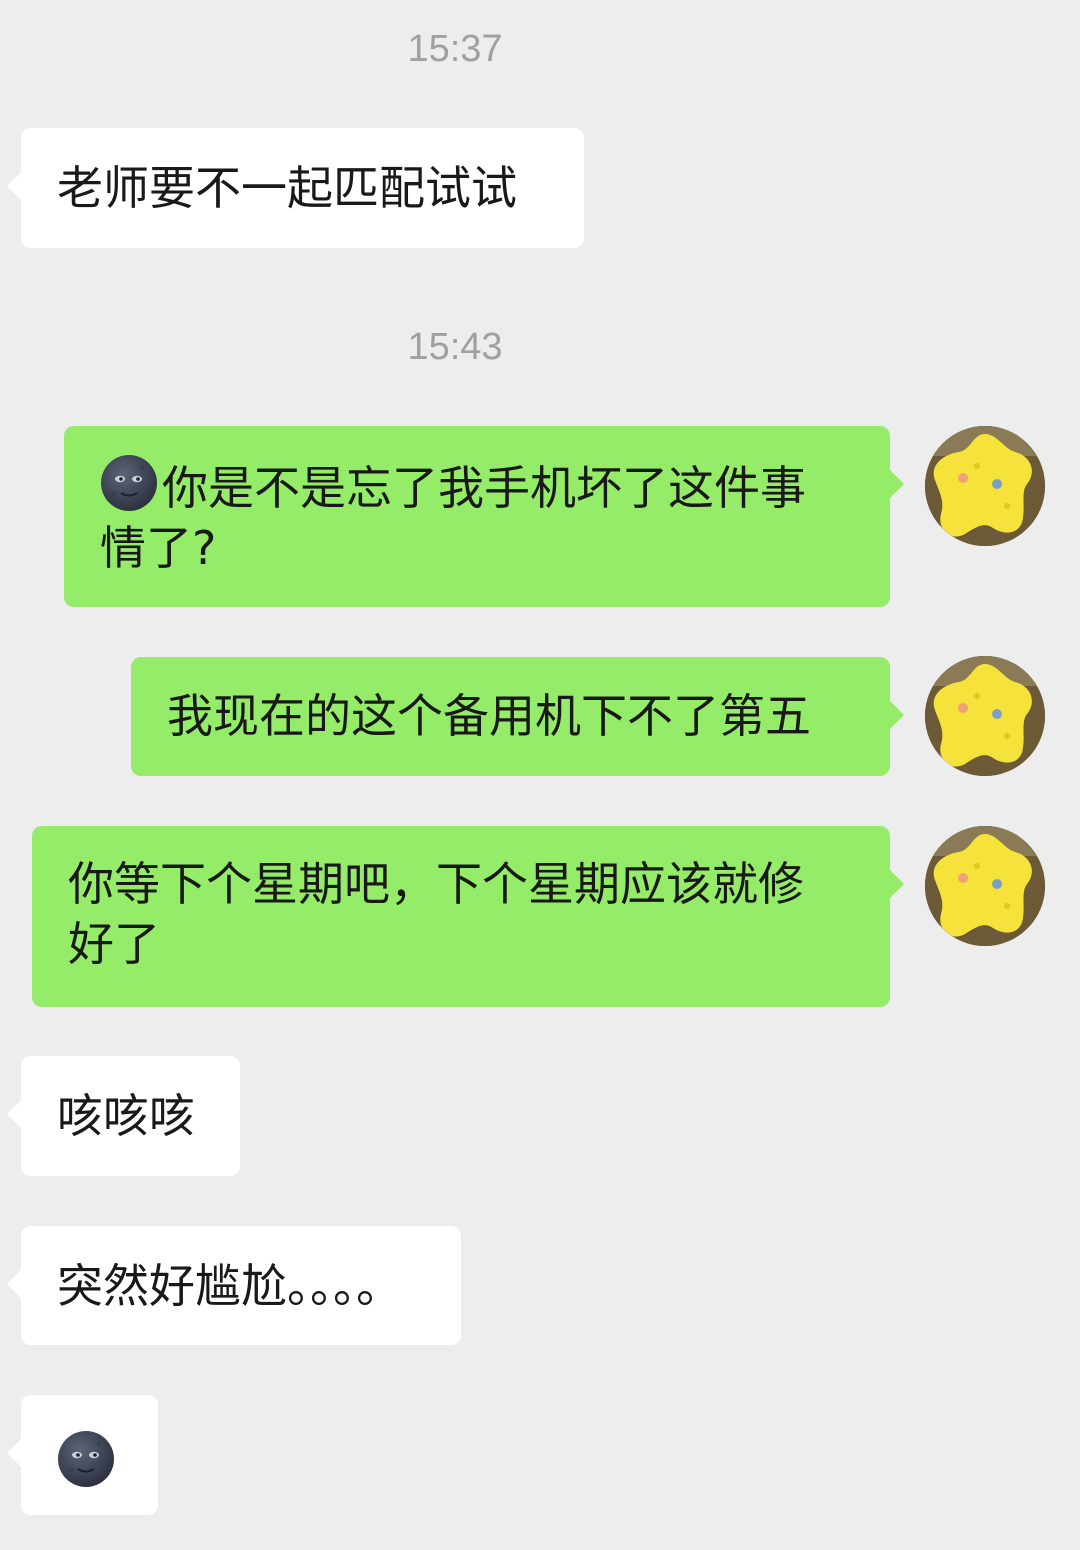  Describe the element at coordinates (229, 1286) in the screenshot. I see `message-text: 突然好尴尬。。。。` at that location.